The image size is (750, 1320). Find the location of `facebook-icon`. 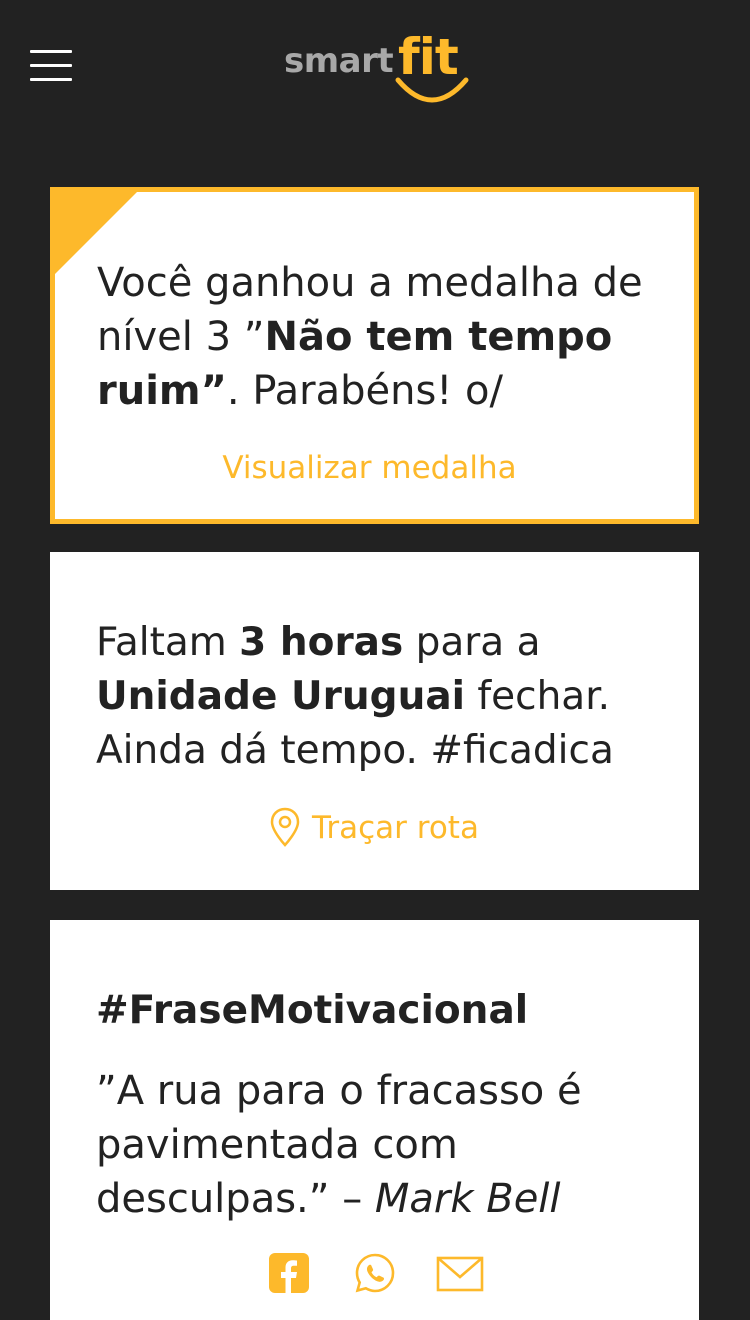

facebook-icon is located at coordinates (289, 1273).